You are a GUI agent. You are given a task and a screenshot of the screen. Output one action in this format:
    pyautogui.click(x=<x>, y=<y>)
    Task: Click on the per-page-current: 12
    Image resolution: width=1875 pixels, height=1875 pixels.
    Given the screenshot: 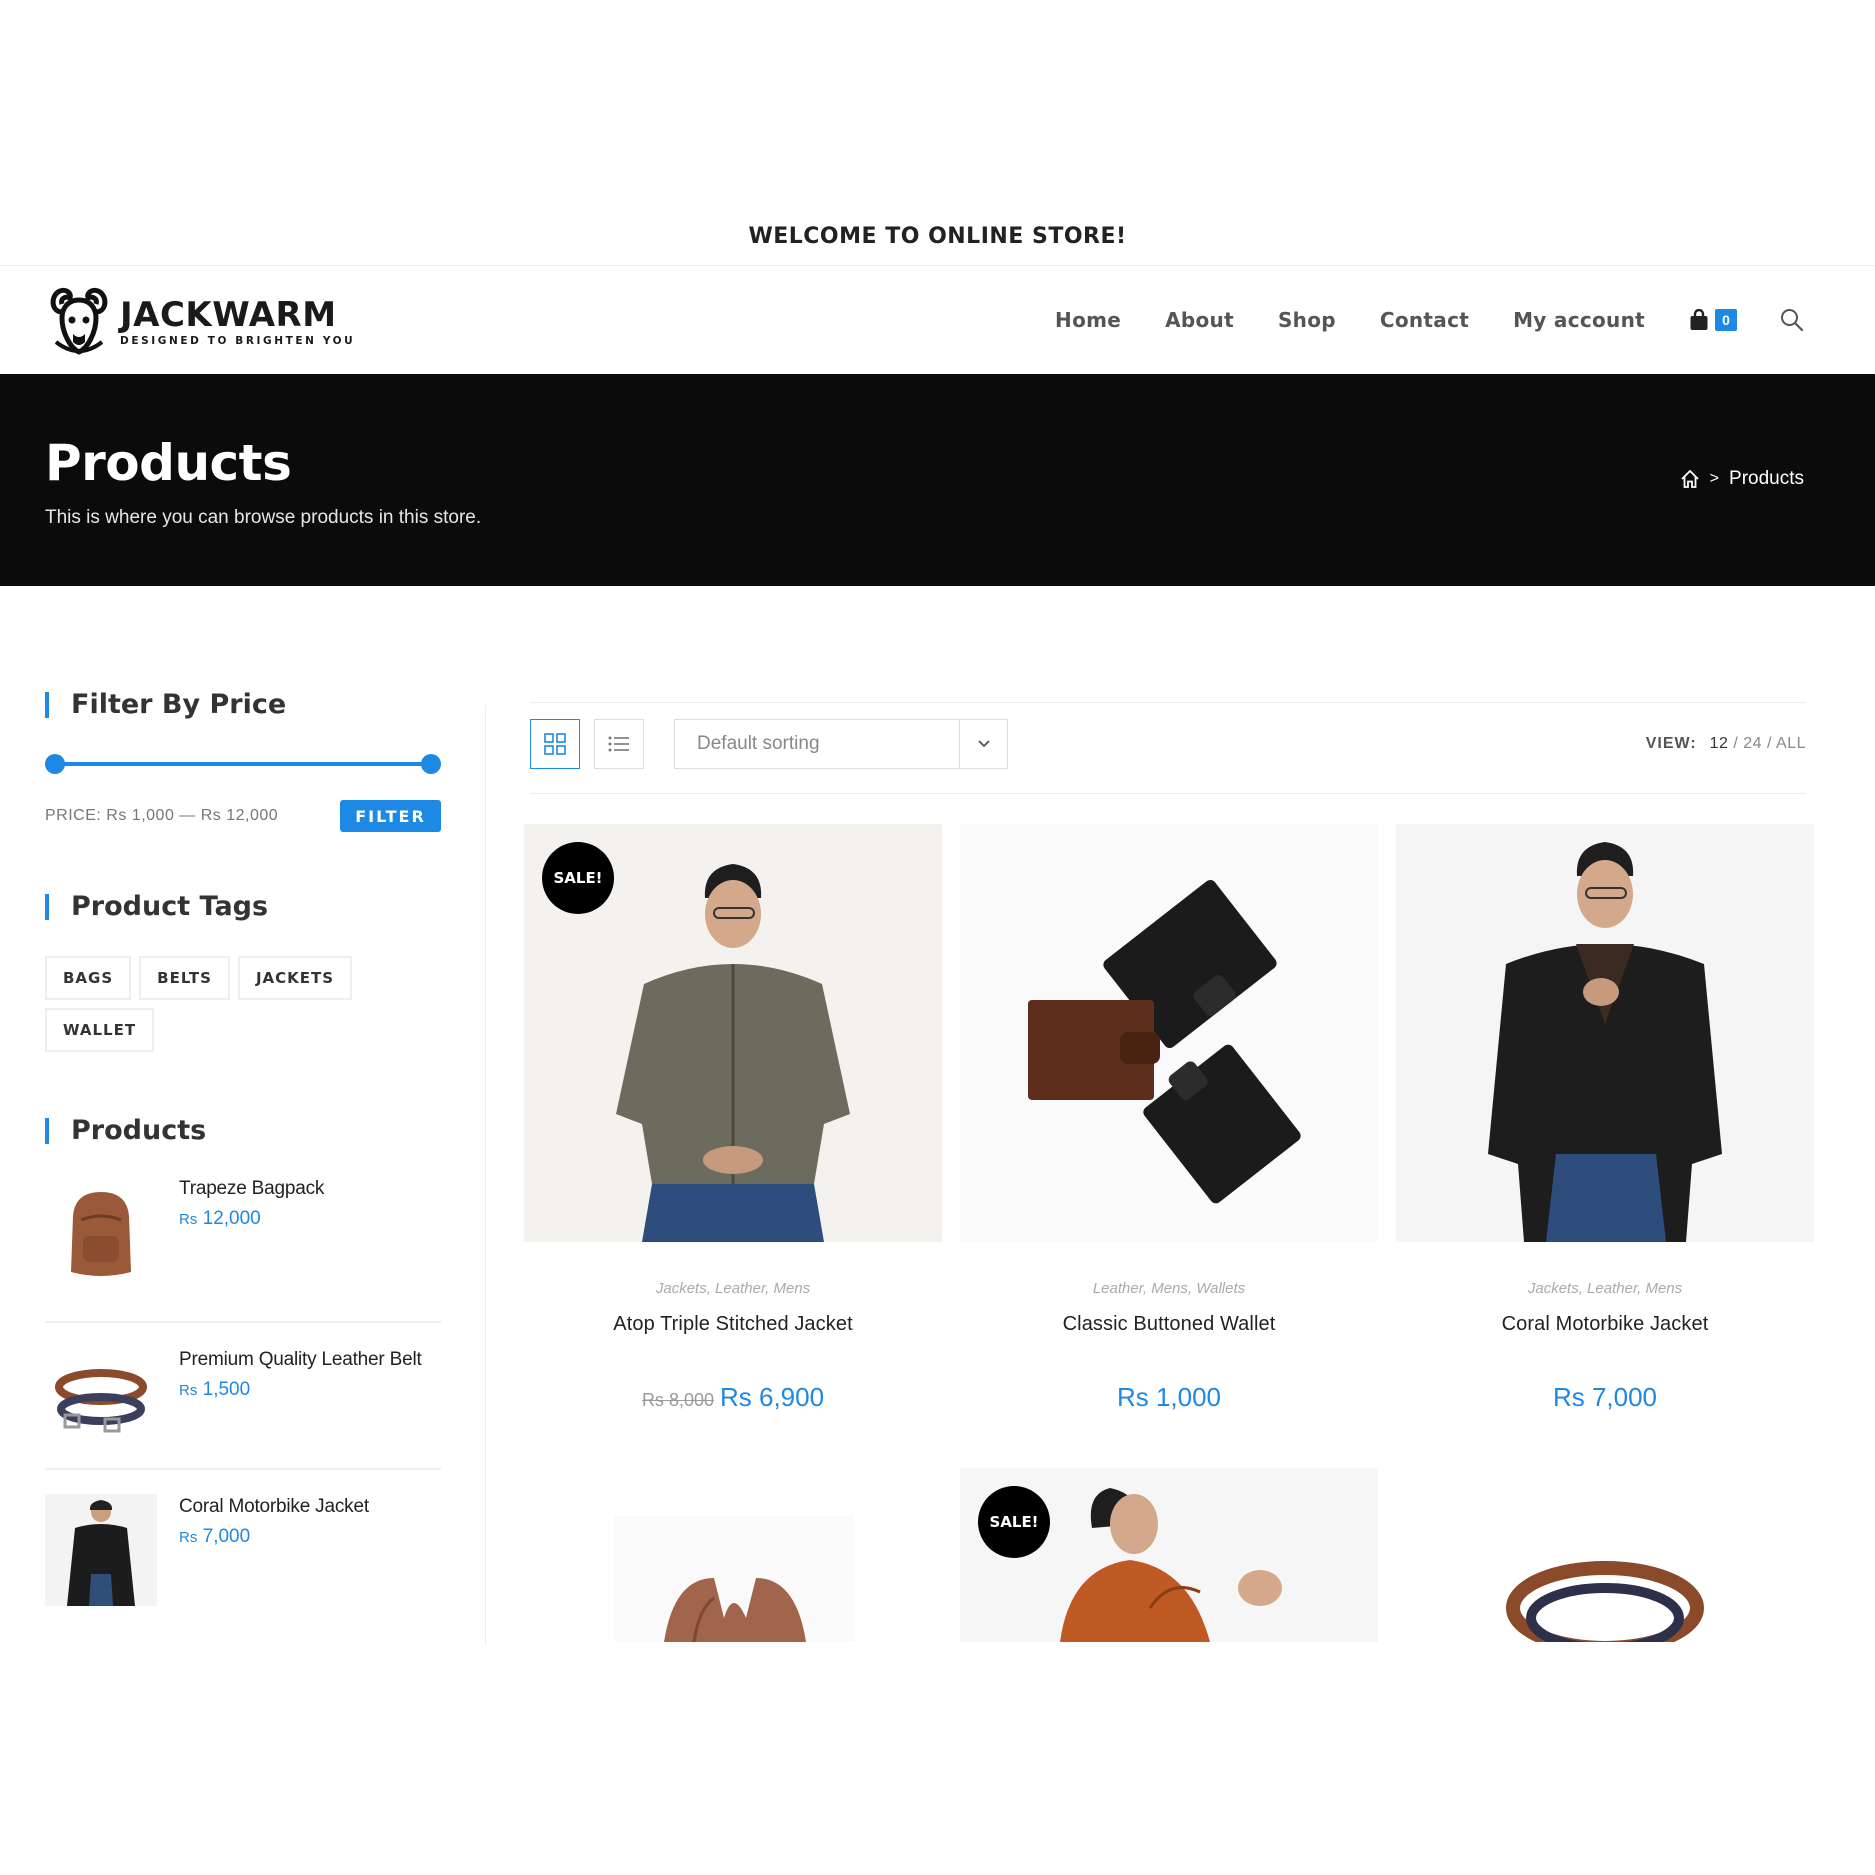 What is the action you would take?
    pyautogui.click(x=1719, y=743)
    